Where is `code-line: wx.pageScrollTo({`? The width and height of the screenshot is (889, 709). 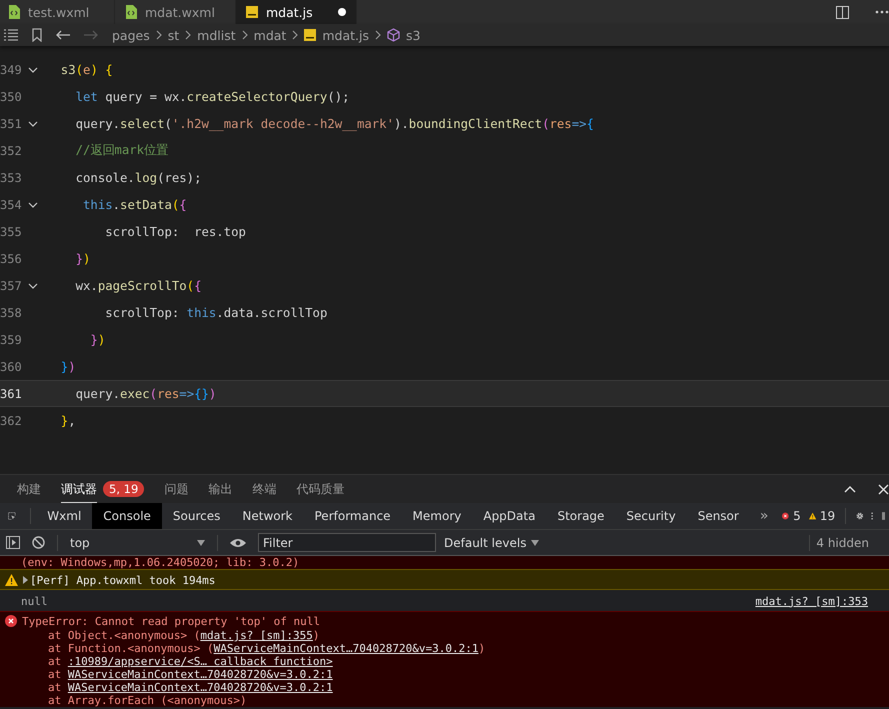 code-line: wx.pageScrollTo({ is located at coordinates (138, 285).